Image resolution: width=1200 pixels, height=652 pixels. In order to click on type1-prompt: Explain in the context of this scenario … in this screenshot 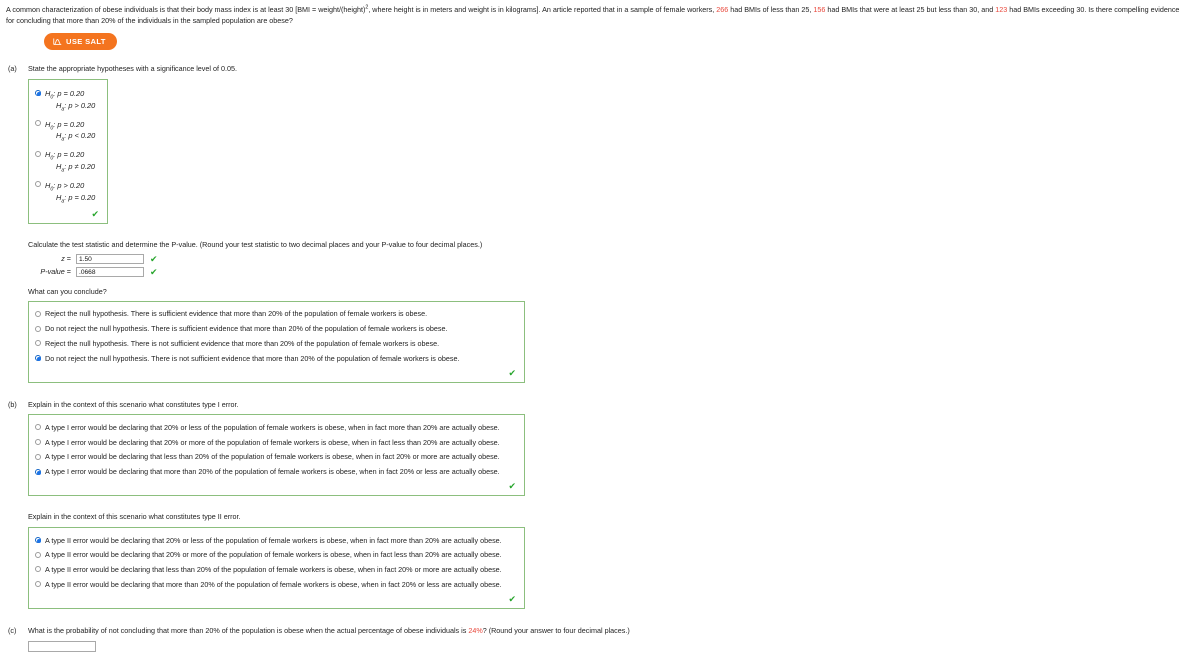, I will do `click(133, 404)`.